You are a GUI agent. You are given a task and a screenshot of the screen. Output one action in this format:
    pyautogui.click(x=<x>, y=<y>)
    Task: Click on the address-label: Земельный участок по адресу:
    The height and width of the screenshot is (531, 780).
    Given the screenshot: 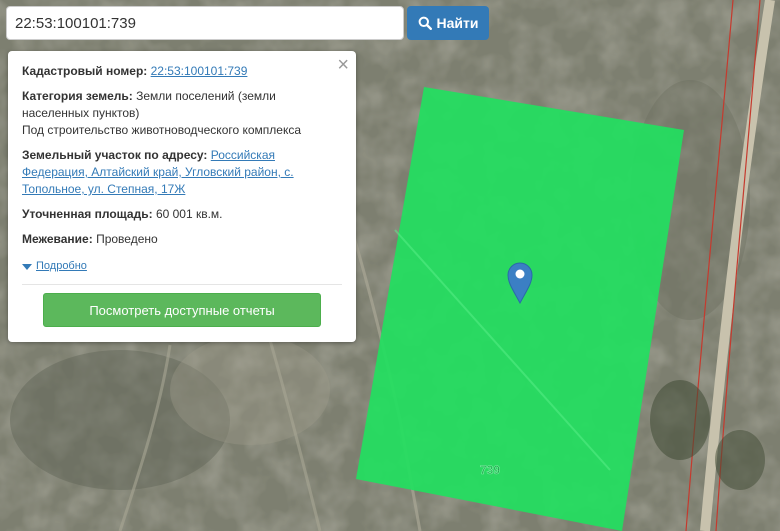 What is the action you would take?
    pyautogui.click(x=115, y=155)
    